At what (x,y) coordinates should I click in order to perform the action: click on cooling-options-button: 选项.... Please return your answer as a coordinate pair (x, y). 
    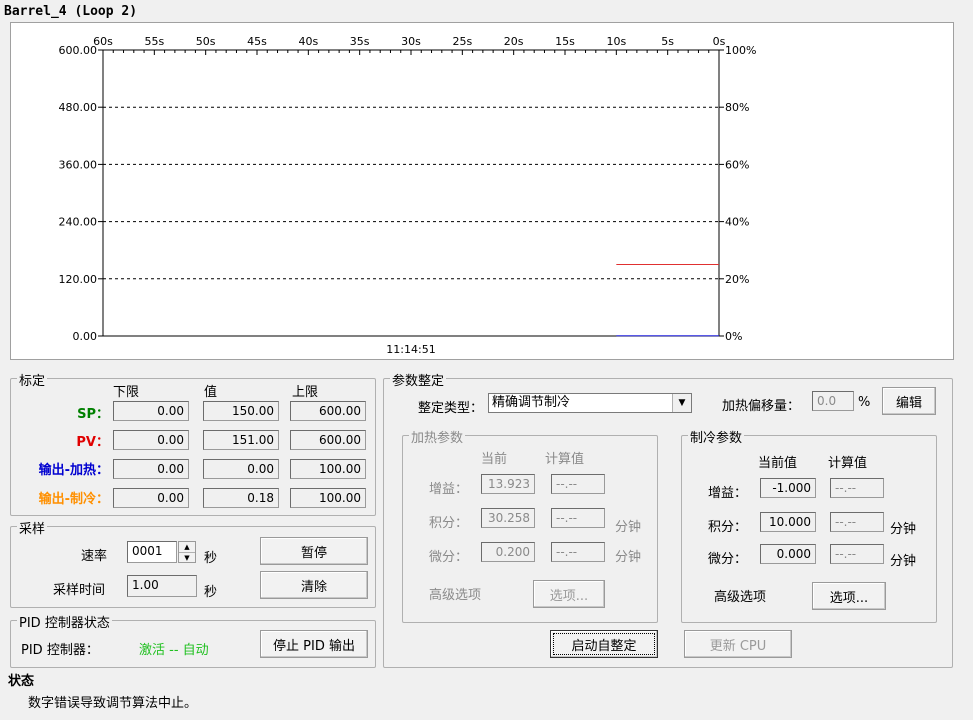
    Looking at the image, I should click on (849, 596).